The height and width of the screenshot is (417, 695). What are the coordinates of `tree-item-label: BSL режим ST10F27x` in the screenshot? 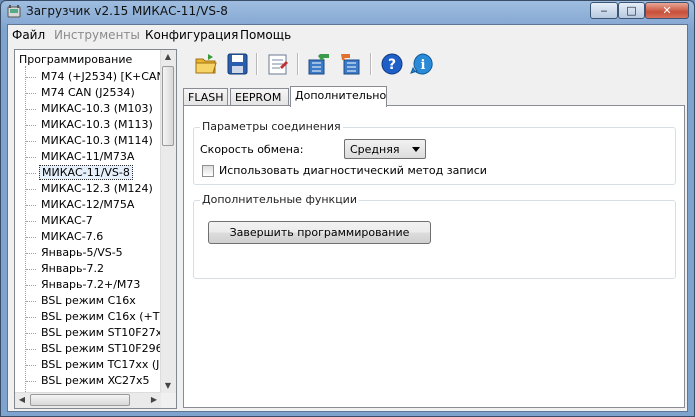 It's located at (102, 332).